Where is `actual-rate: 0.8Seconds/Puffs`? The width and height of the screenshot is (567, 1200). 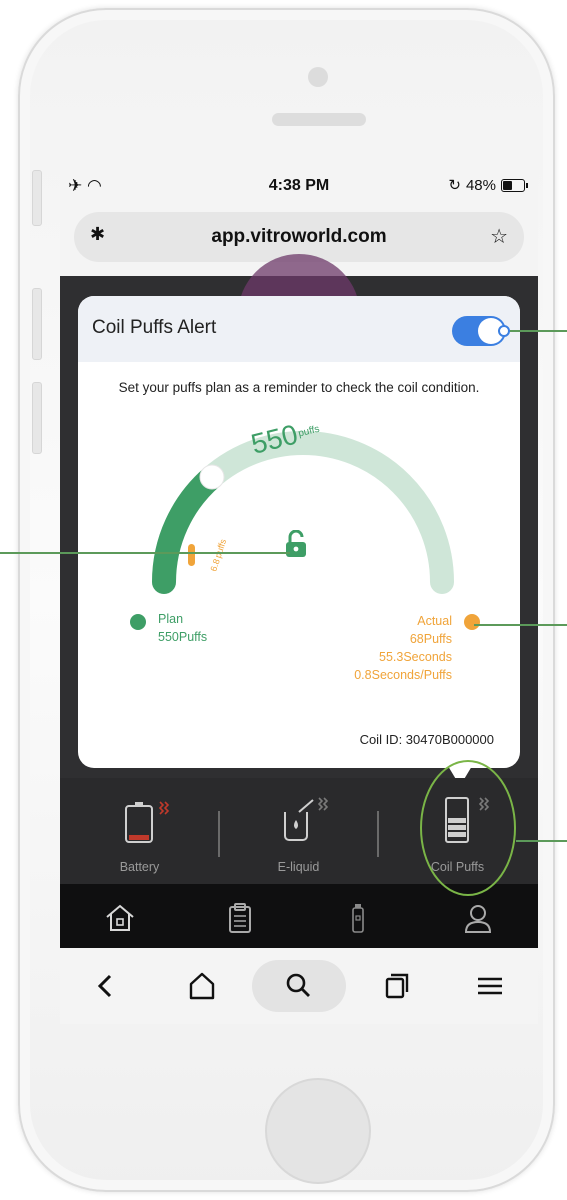
actual-rate: 0.8Seconds/Puffs is located at coordinates (403, 675).